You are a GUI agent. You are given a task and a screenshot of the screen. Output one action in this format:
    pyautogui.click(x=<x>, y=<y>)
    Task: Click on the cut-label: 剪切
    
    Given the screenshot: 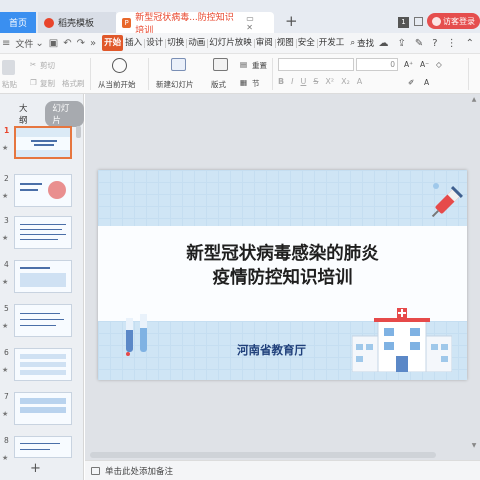 What is the action you would take?
    pyautogui.click(x=47, y=65)
    